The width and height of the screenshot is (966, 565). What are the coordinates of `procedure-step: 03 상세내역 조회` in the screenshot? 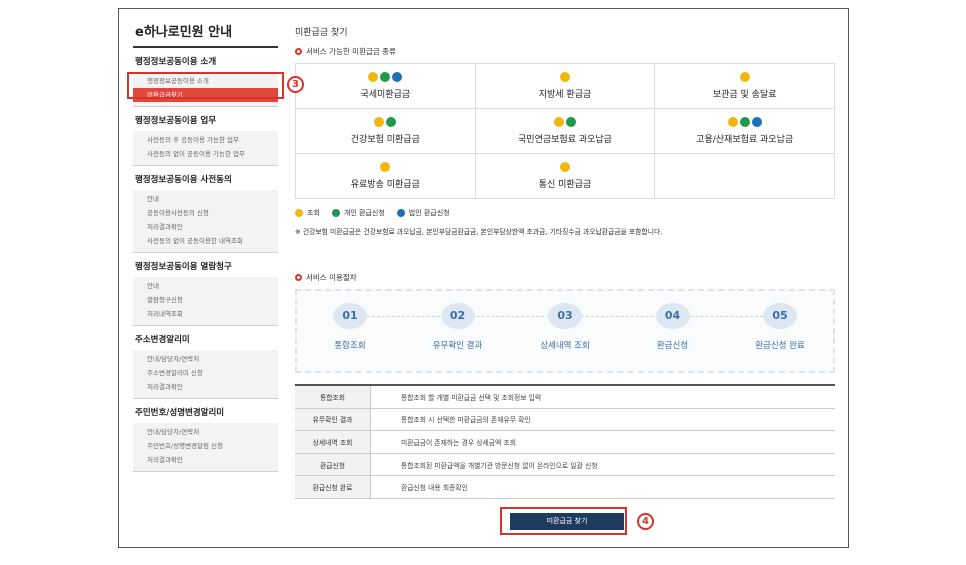 It's located at (565, 327).